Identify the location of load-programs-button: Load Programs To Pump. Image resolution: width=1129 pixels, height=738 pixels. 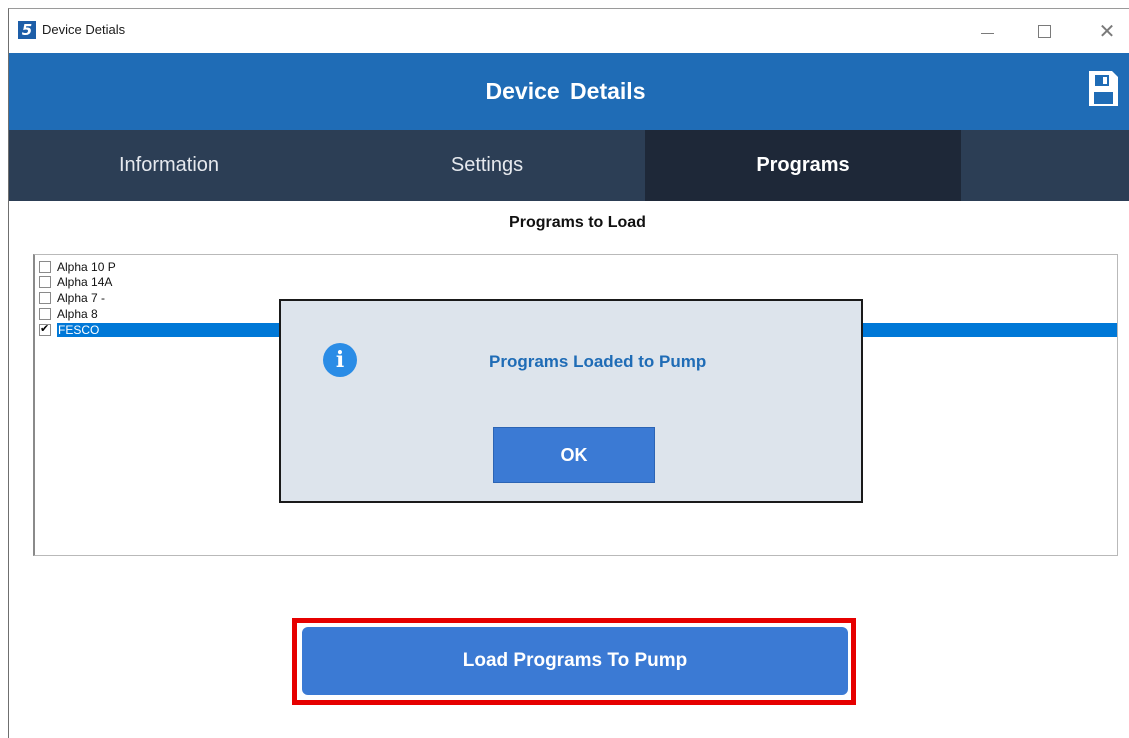
(575, 661).